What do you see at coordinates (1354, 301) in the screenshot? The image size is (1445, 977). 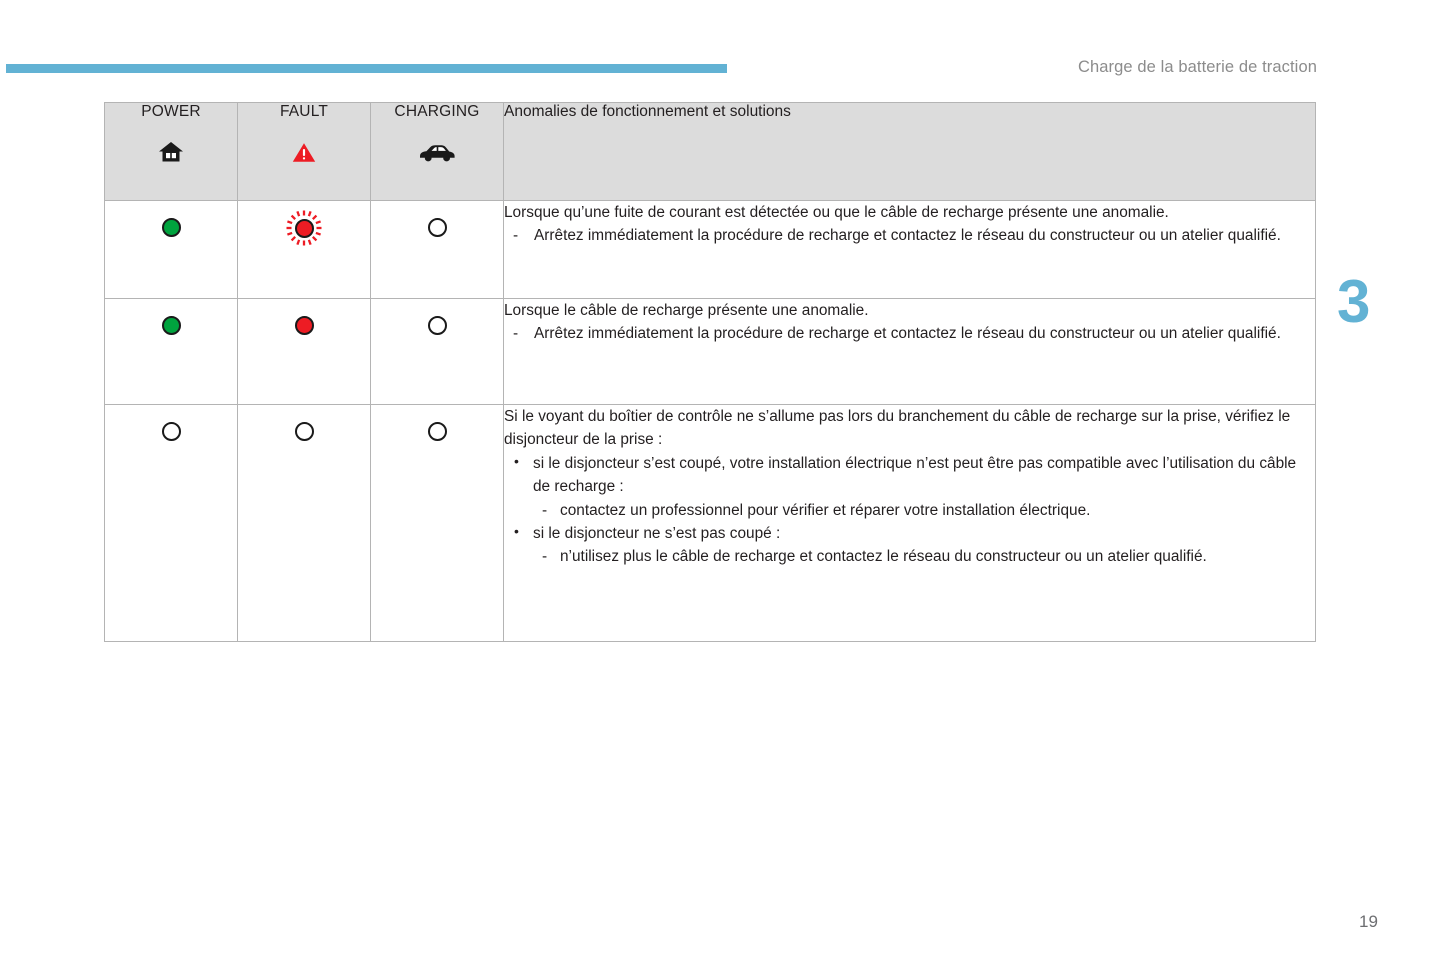 I see `chapter-number: 3` at bounding box center [1354, 301].